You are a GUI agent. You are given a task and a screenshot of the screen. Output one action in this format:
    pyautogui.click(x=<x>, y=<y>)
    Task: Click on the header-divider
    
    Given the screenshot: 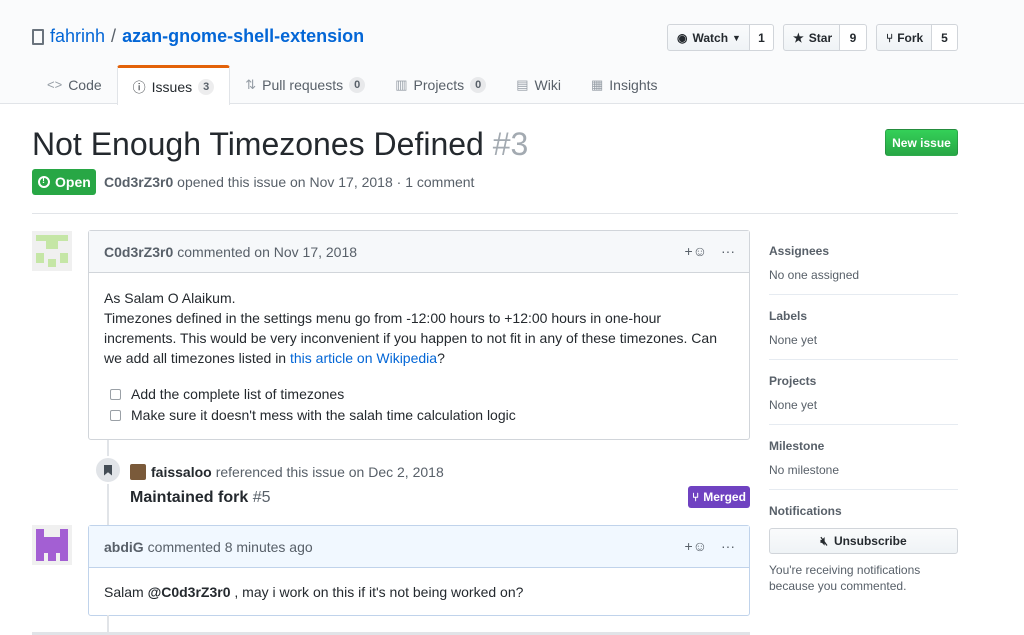 What is the action you would take?
    pyautogui.click(x=495, y=213)
    